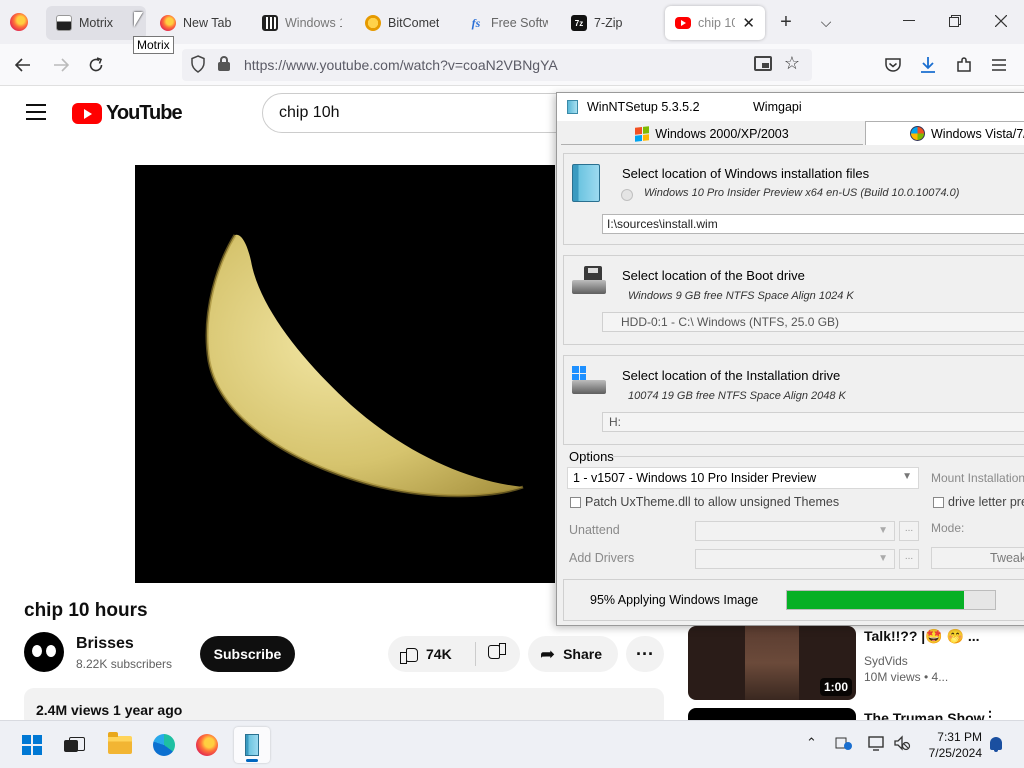 The width and height of the screenshot is (1024, 768). I want to click on display-monitor-icon, so click(877, 743).